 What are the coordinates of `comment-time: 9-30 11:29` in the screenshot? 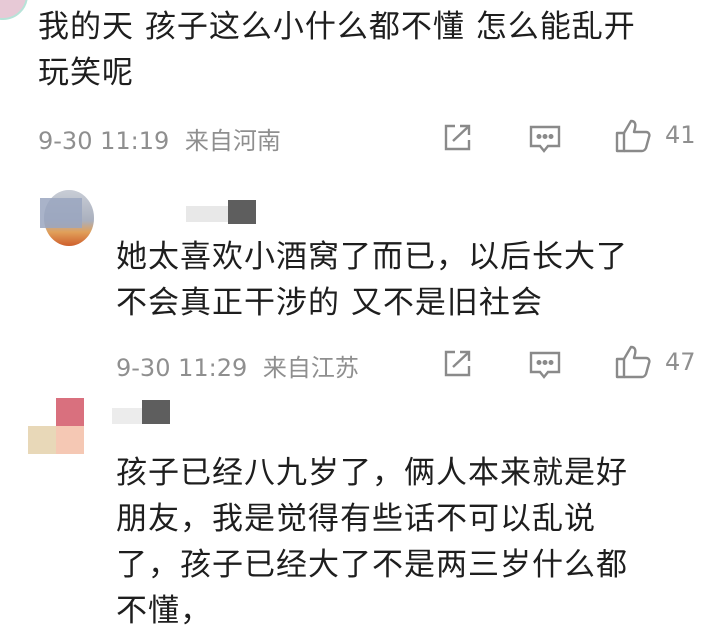 It's located at (182, 368).